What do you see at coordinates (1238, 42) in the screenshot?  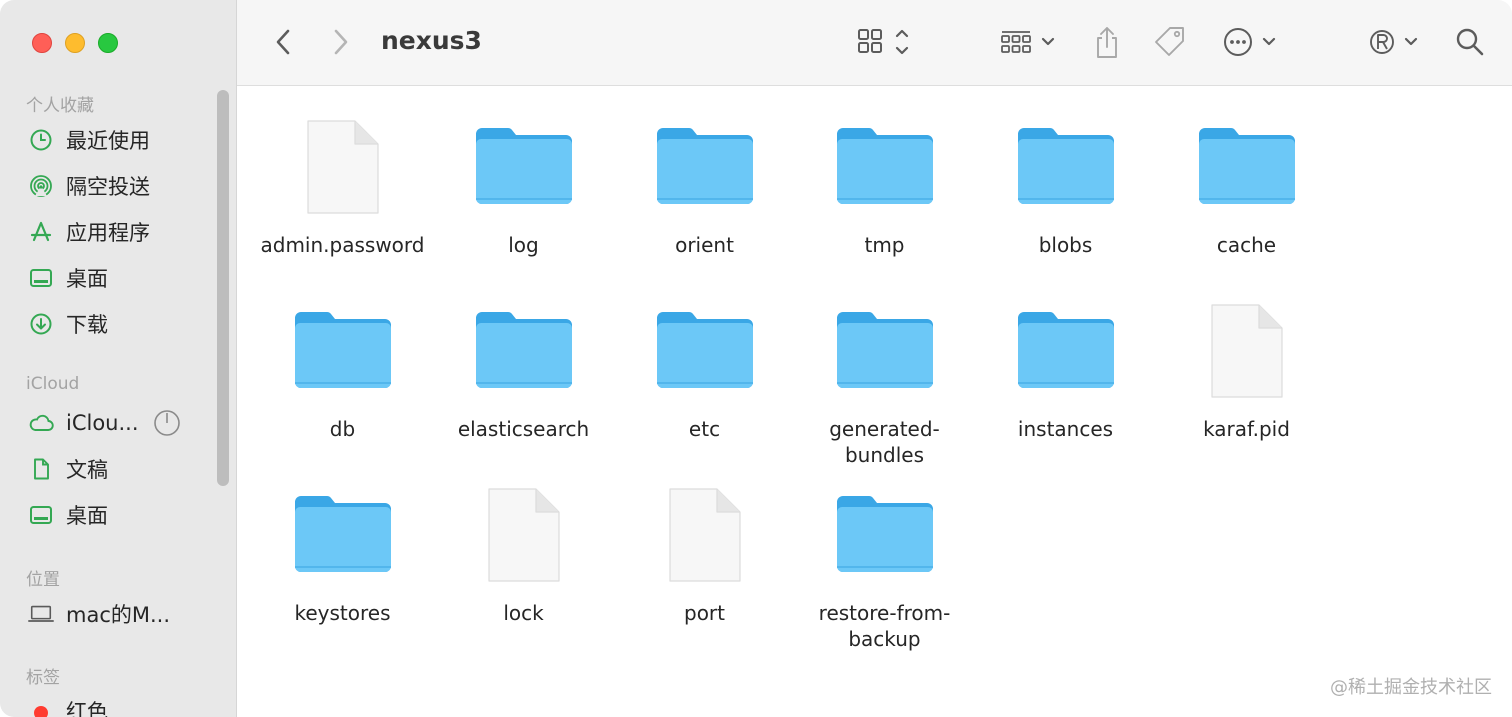 I see `ellipsis-circle-icon` at bounding box center [1238, 42].